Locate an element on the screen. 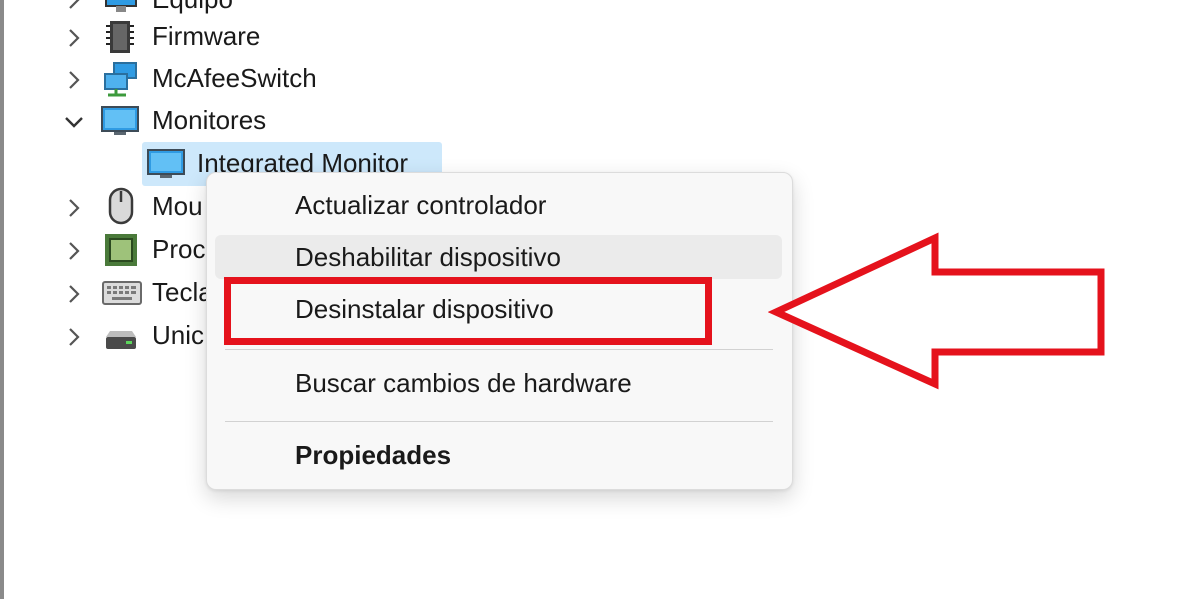  tree-item-mouse: Mou is located at coordinates (105, 206).